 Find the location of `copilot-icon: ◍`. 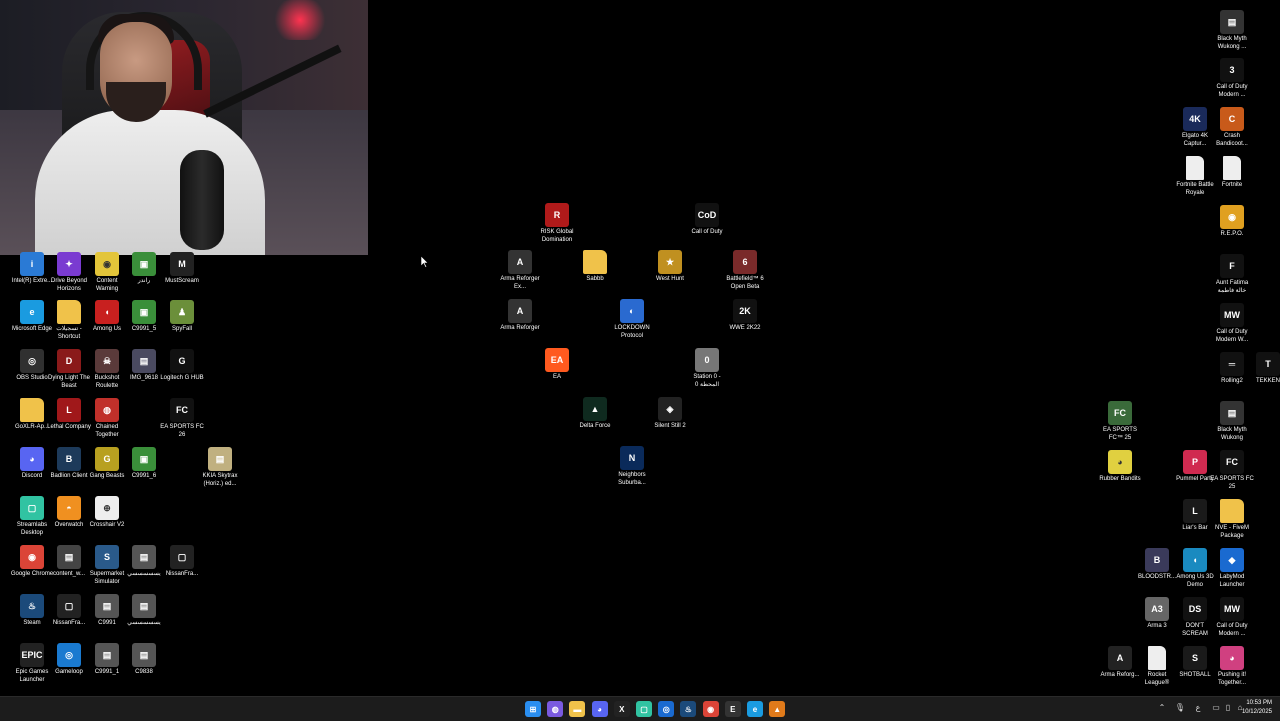

copilot-icon: ◍ is located at coordinates (555, 709).